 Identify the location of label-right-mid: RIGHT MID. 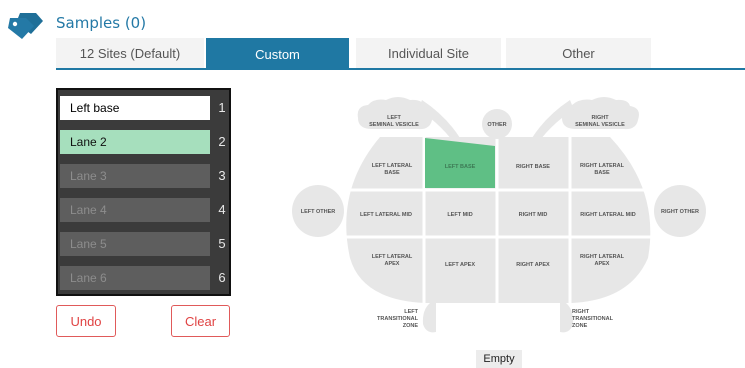
(533, 215).